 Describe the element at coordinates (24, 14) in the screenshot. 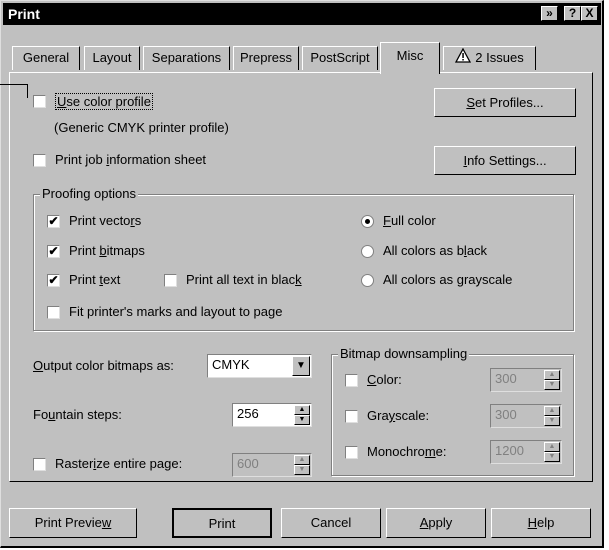

I see `window-title: Print` at that location.